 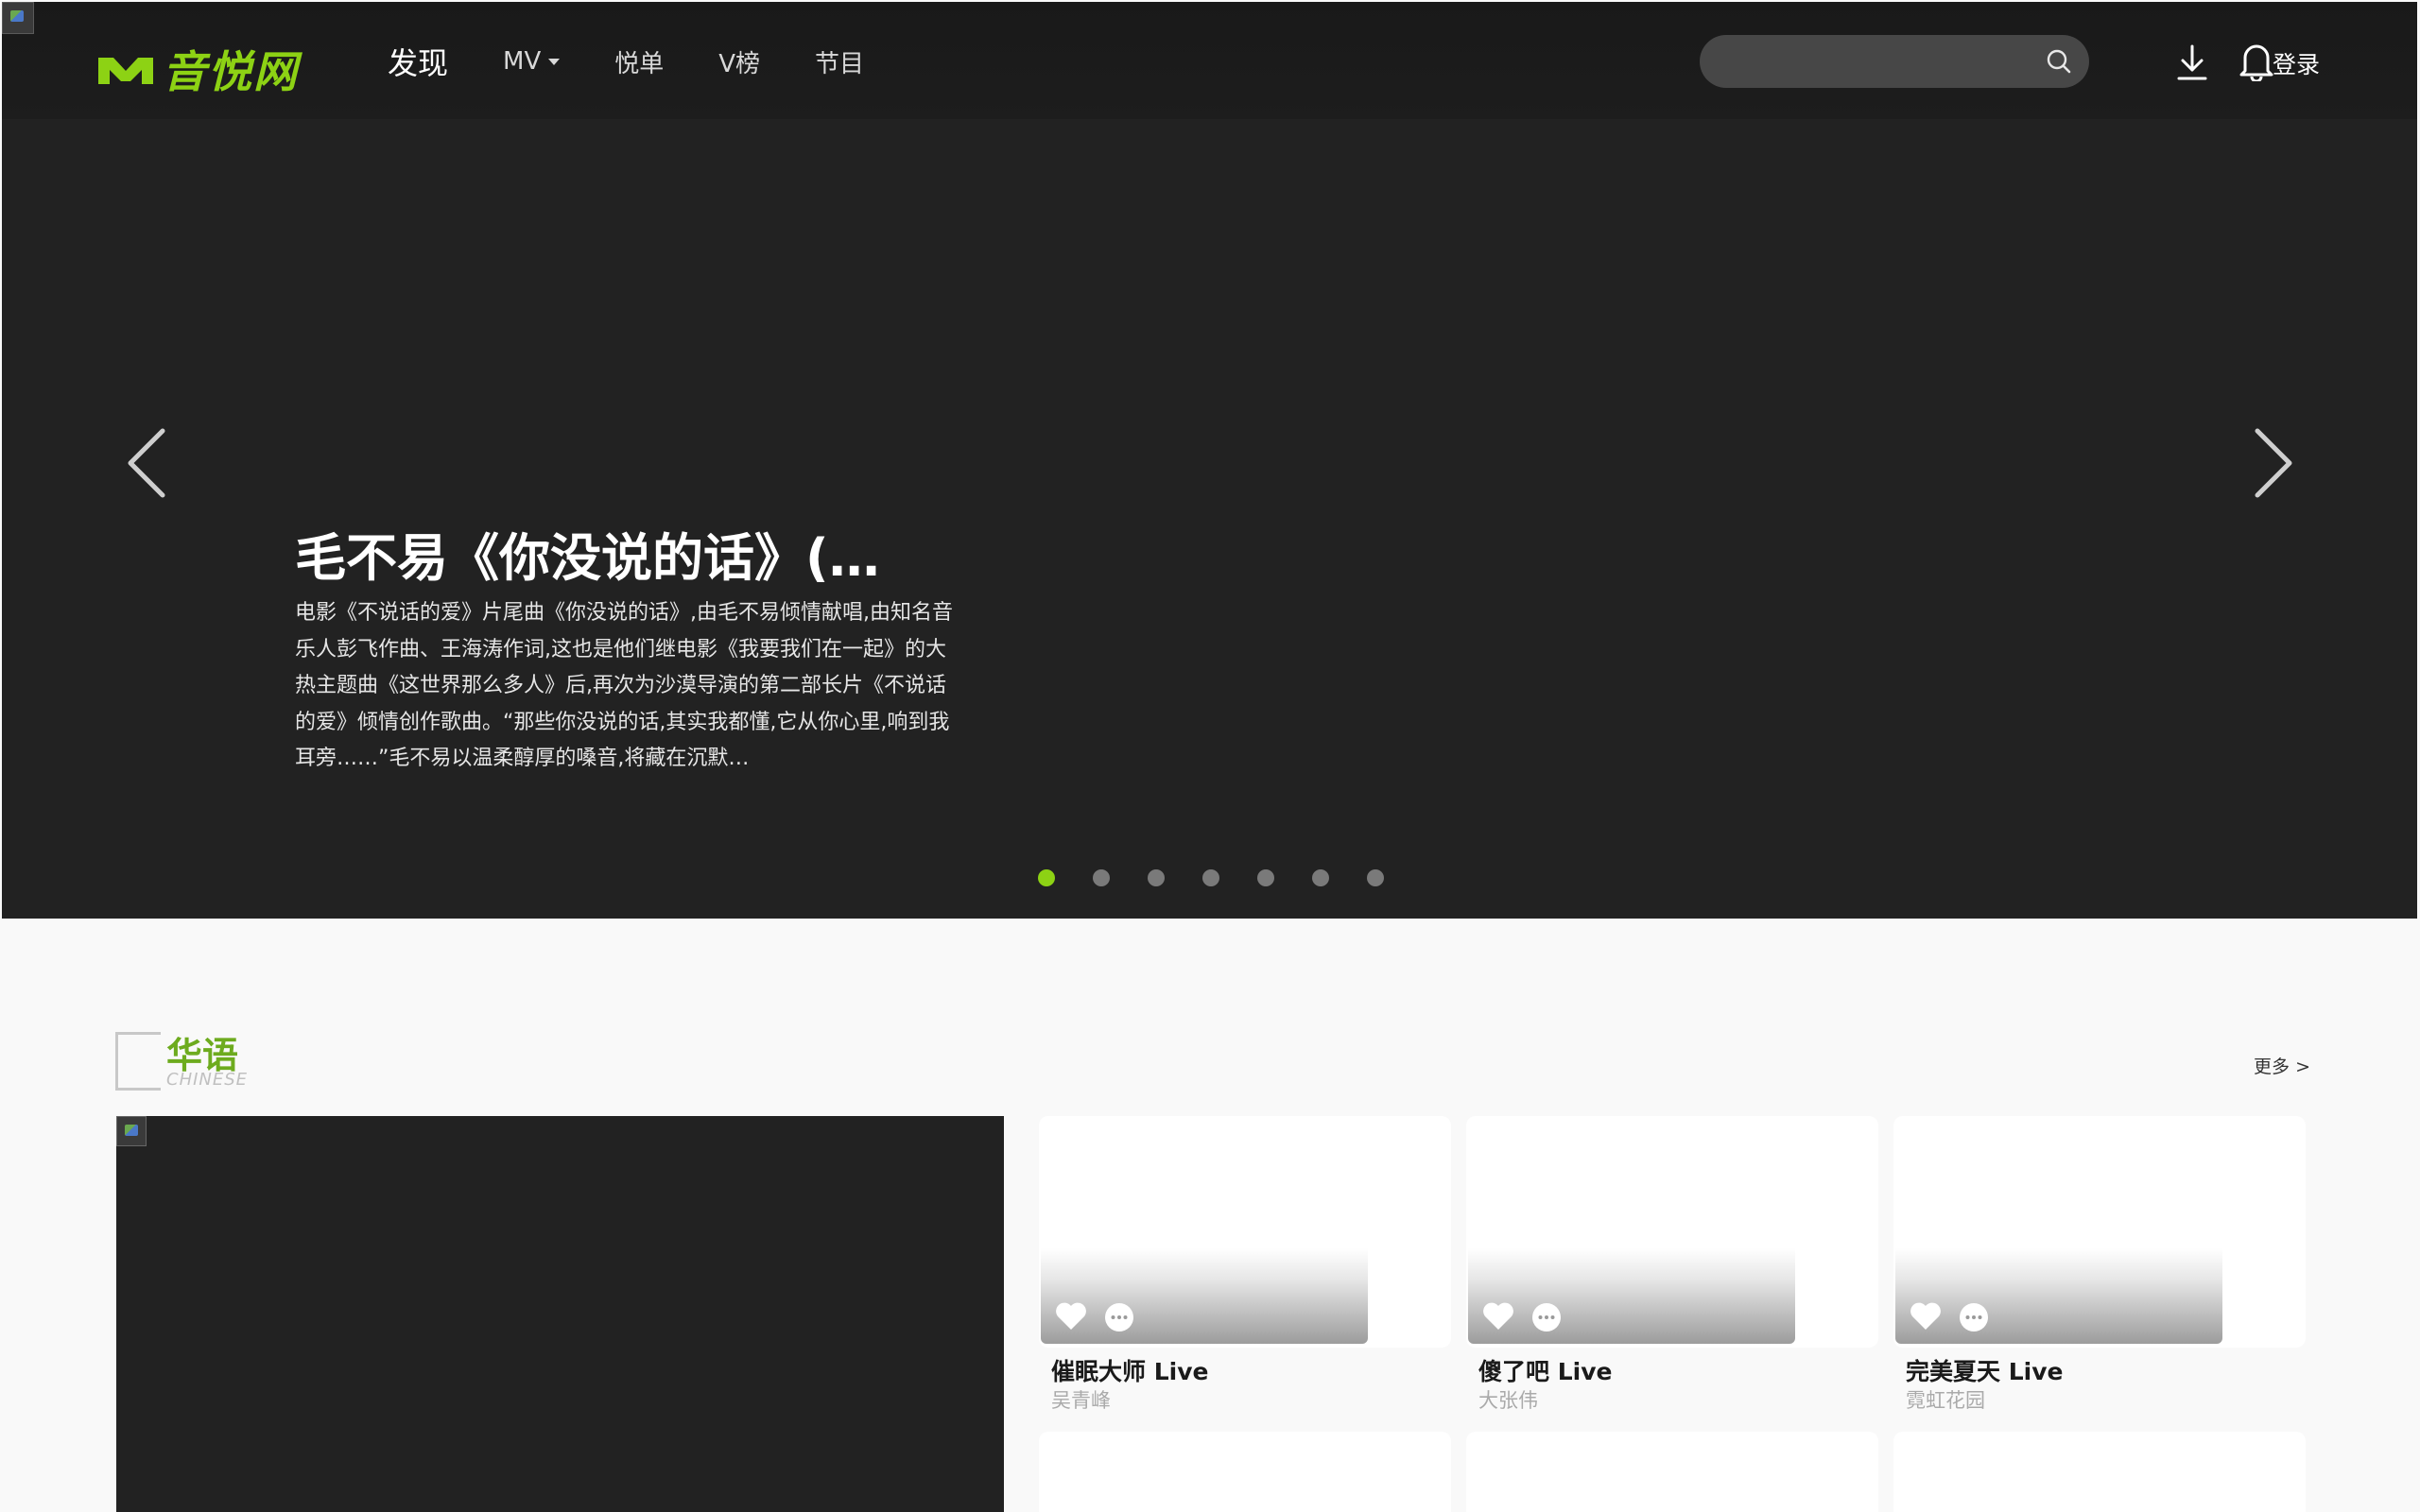 I want to click on nav-item-label: 悦单, so click(x=639, y=63).